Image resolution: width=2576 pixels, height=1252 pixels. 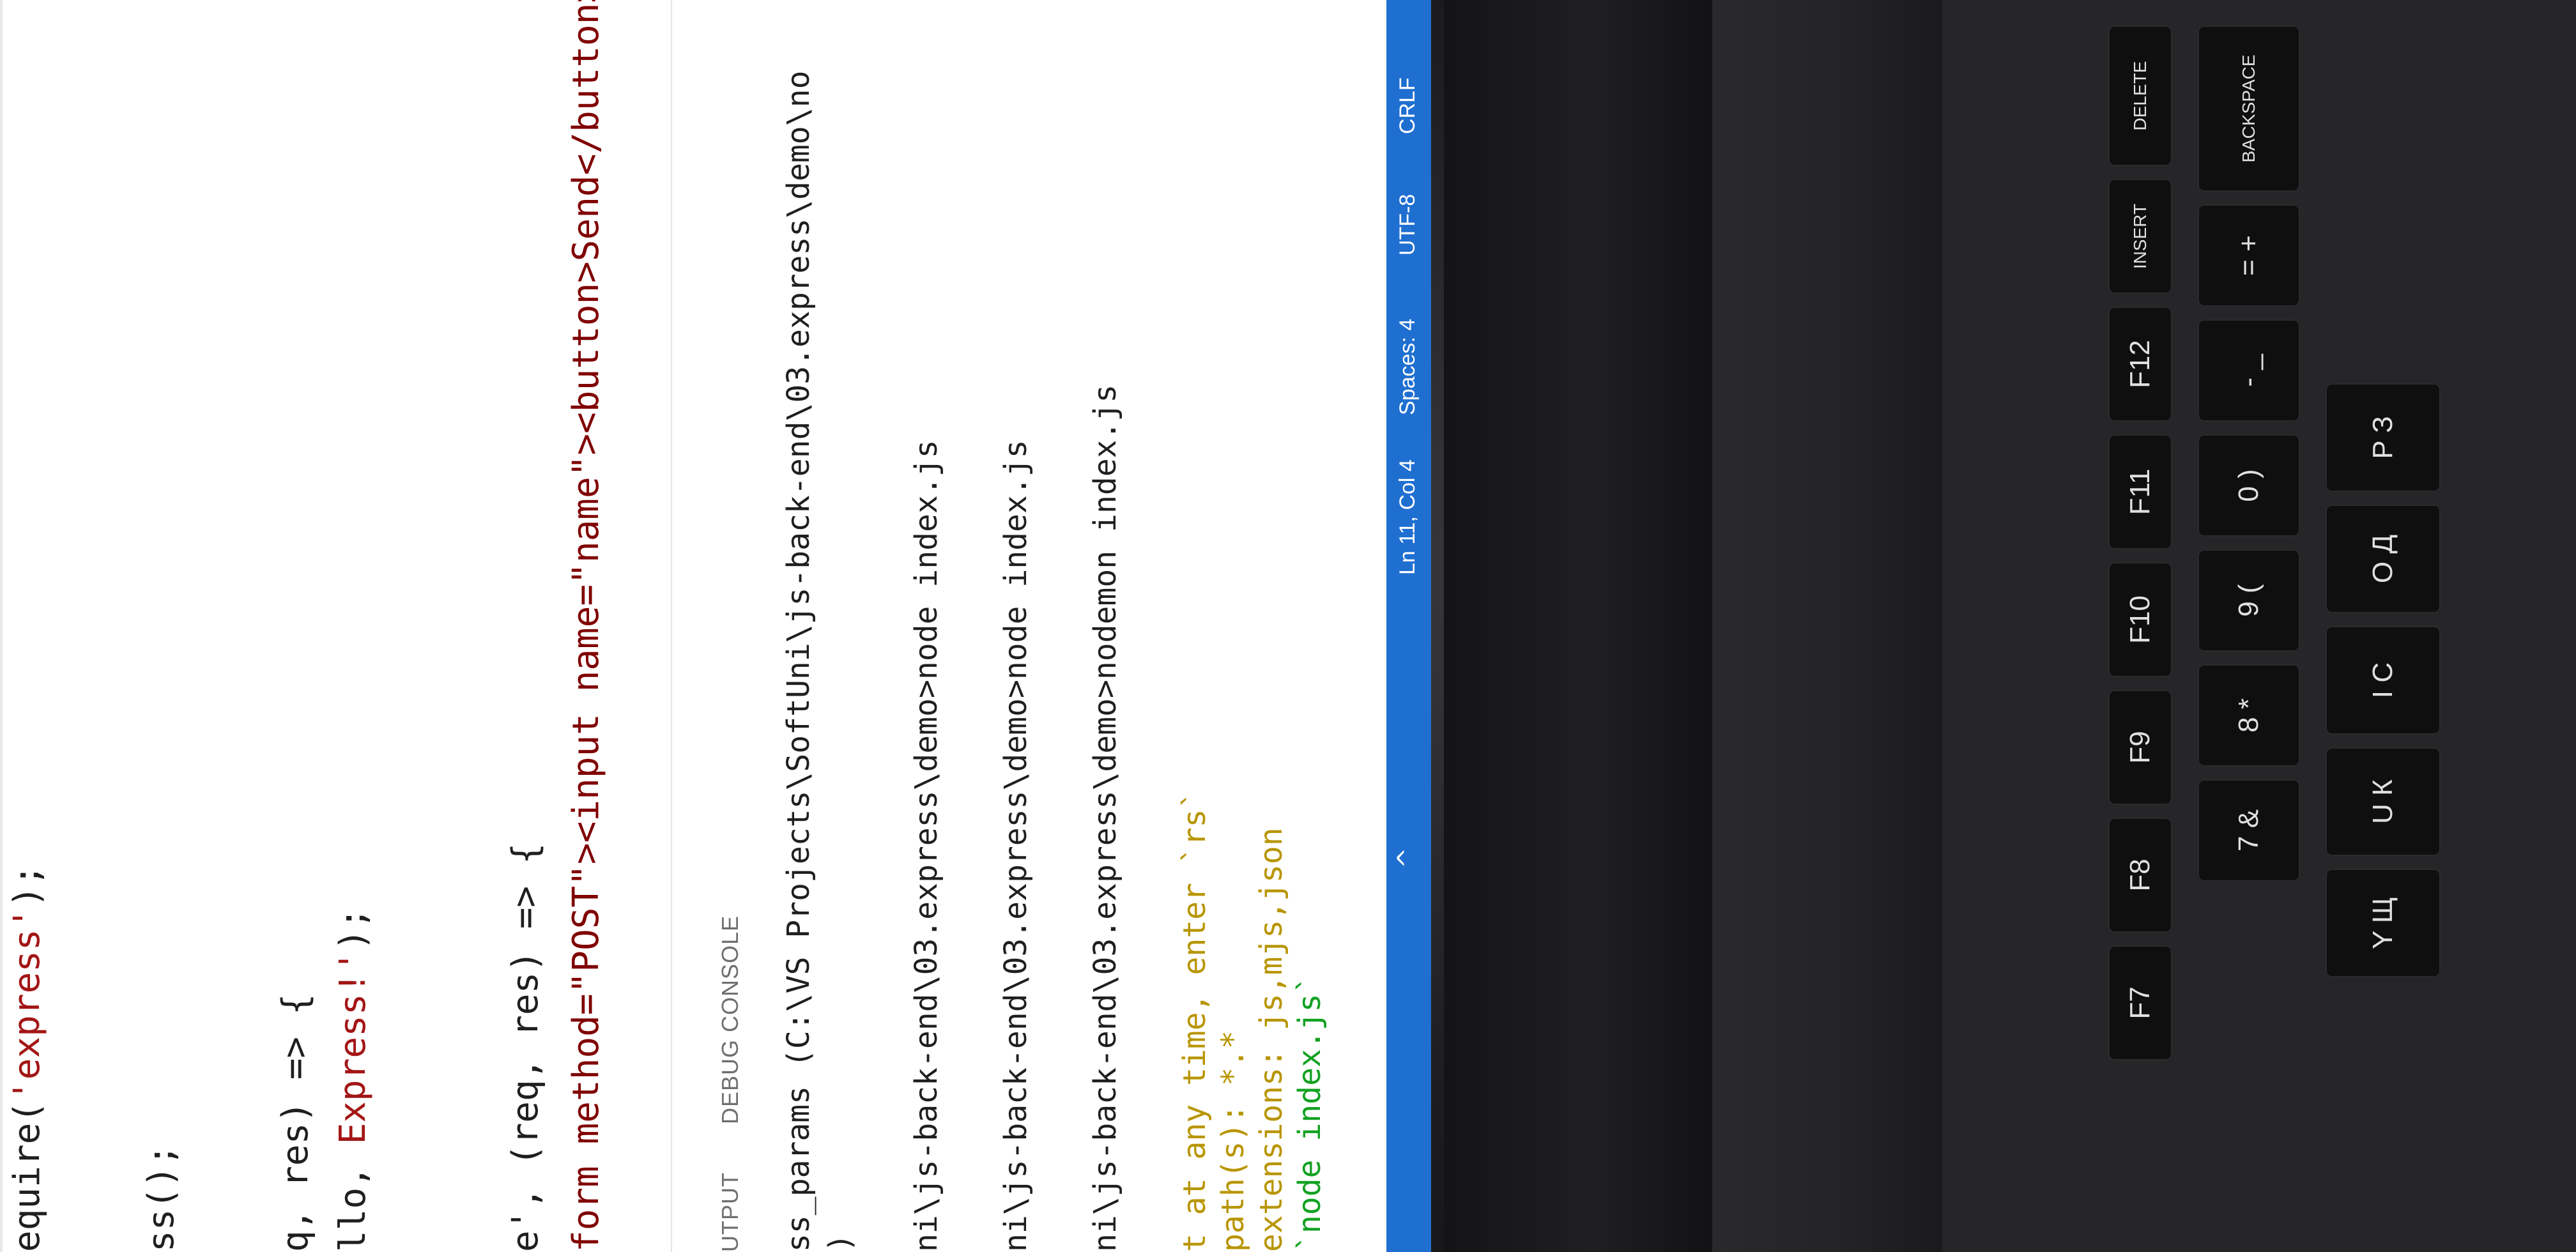 I want to click on terminal-line: `node index.js`, so click(x=1310, y=1113).